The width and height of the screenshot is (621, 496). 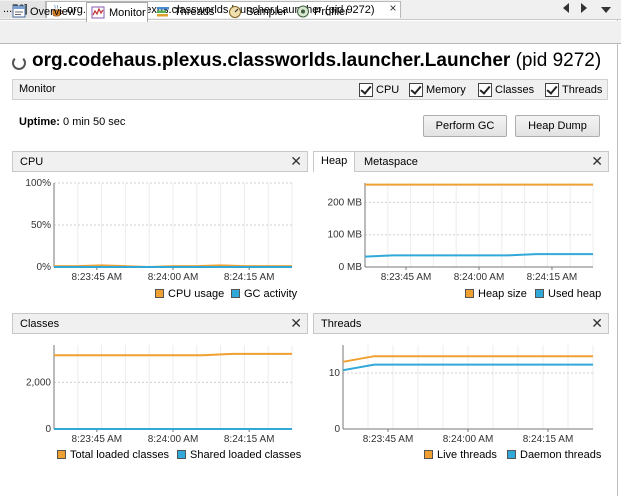 What do you see at coordinates (345, 202) in the screenshot?
I see `y-tick-label: 200 MB` at bounding box center [345, 202].